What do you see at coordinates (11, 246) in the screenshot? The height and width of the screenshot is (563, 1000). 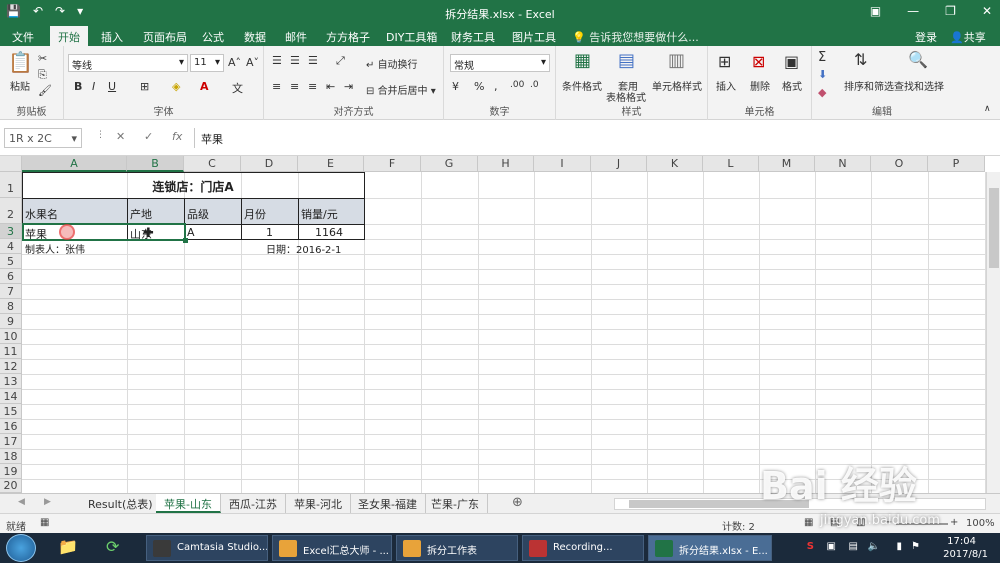 I see `row-header-4: 4` at bounding box center [11, 246].